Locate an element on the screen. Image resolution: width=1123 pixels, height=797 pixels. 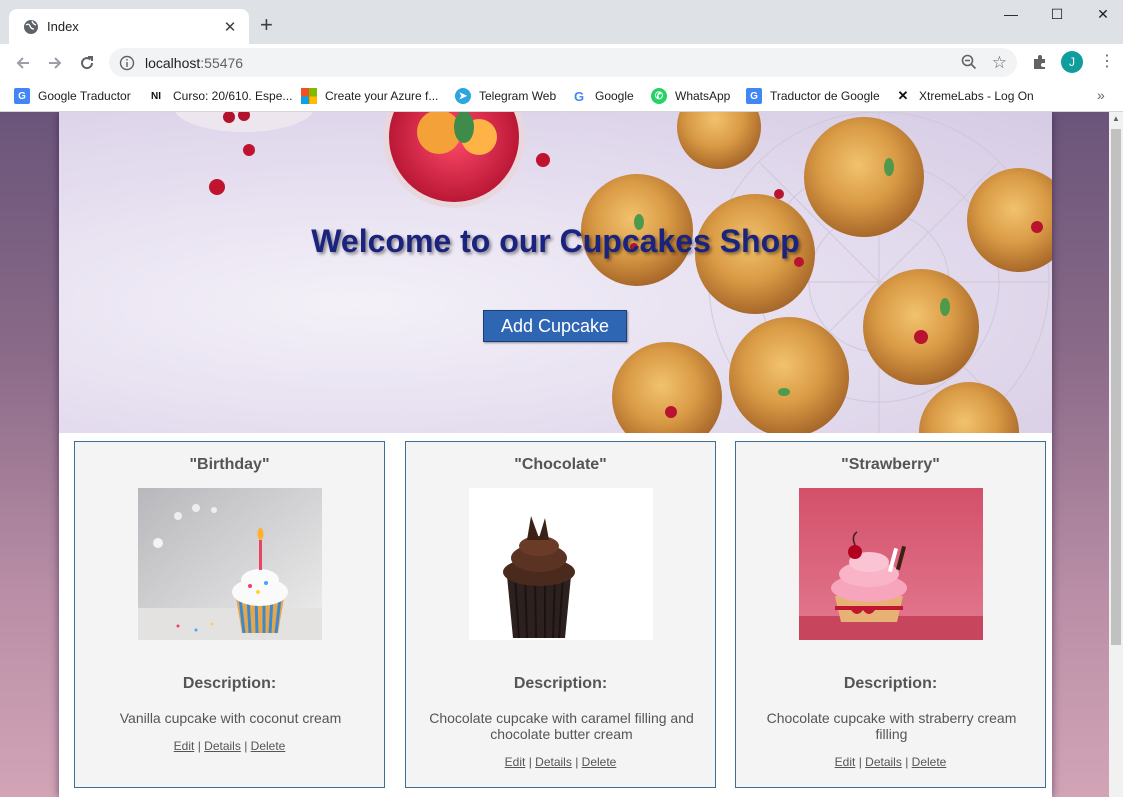
bookmark-telegram: ➤ Telegram Web is located at coordinates (505, 96).